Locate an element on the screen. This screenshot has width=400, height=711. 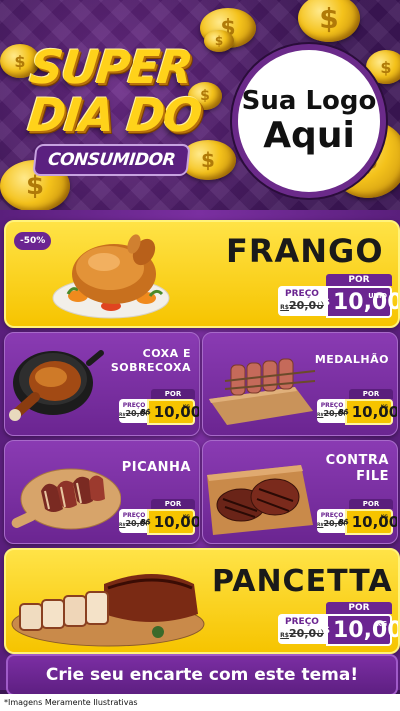
new-price: R$ 10,00 UNID is located at coordinates (356, 302).